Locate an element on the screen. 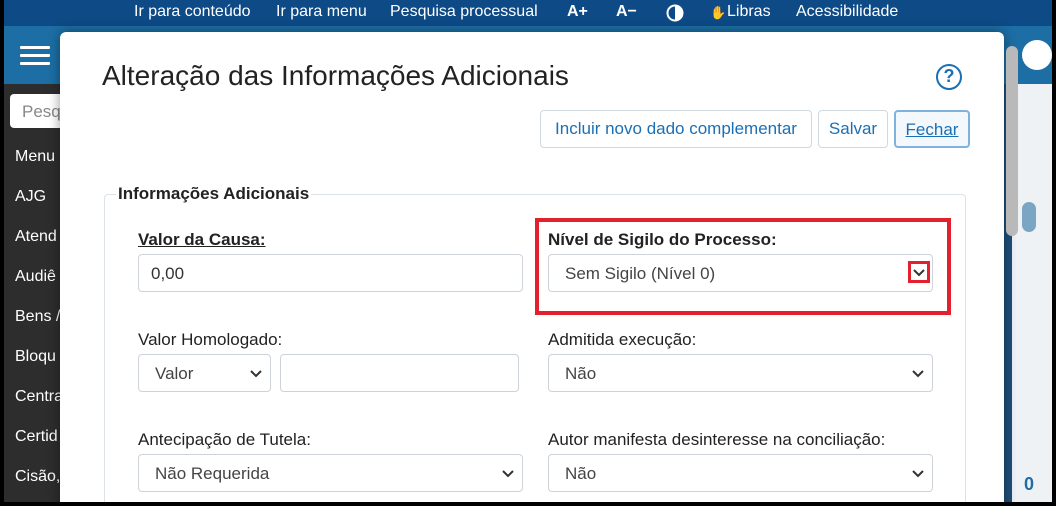  background-panel: 0 is located at coordinates (1032, 293).